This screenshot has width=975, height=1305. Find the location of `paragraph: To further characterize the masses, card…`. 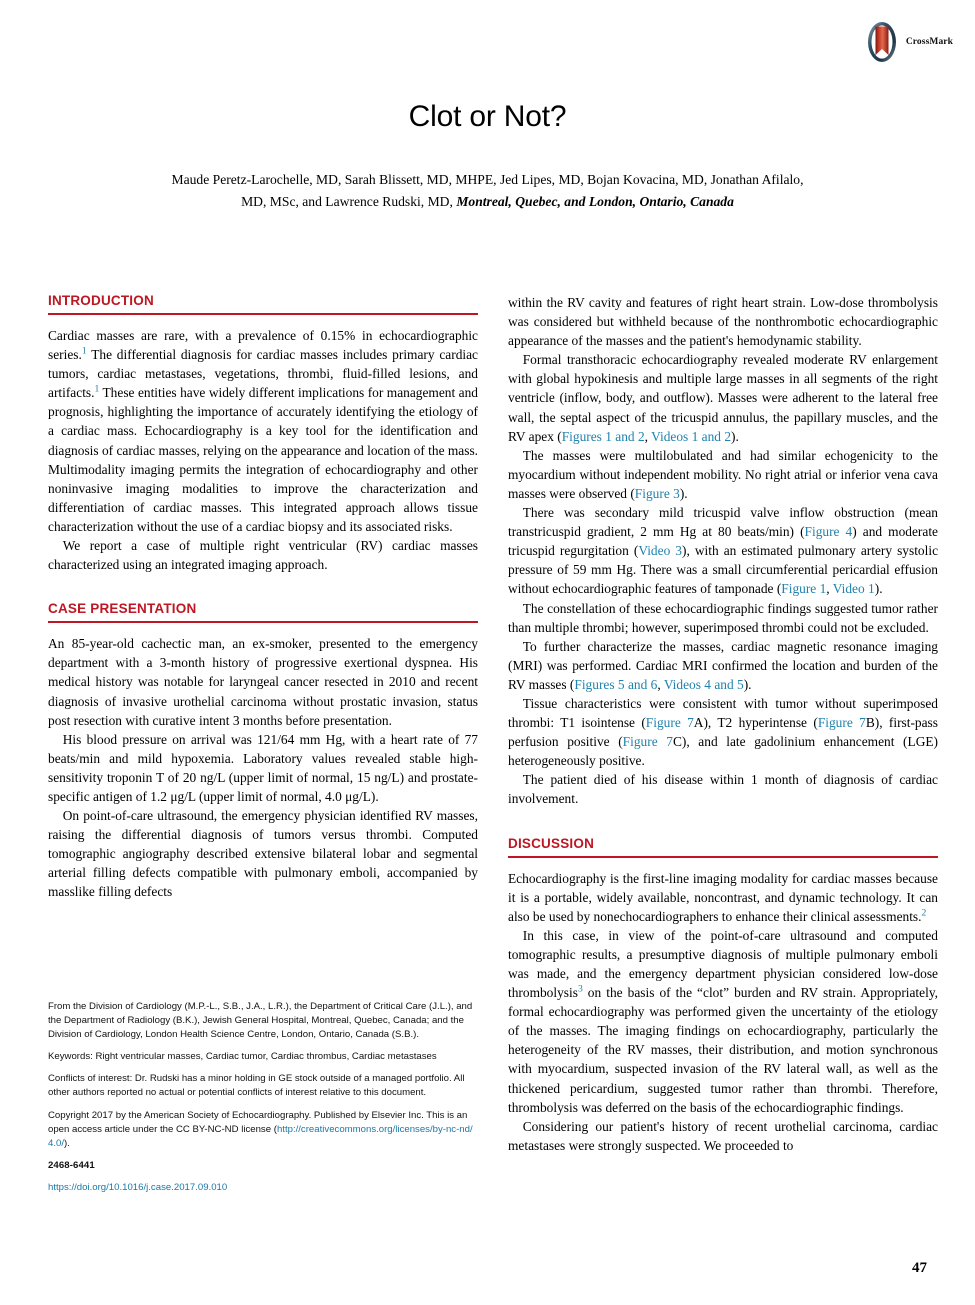

paragraph: To further characterize the masses, card… is located at coordinates (723, 665).